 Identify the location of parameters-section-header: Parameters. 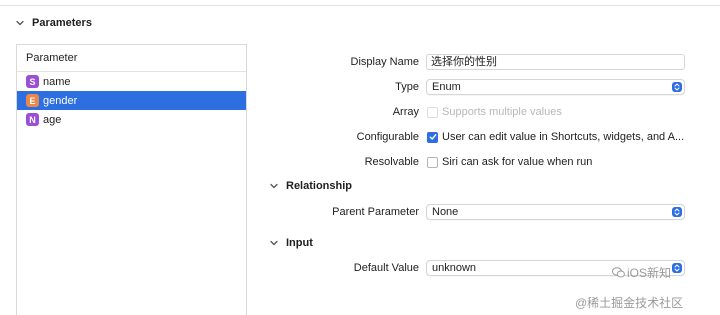
(54, 23).